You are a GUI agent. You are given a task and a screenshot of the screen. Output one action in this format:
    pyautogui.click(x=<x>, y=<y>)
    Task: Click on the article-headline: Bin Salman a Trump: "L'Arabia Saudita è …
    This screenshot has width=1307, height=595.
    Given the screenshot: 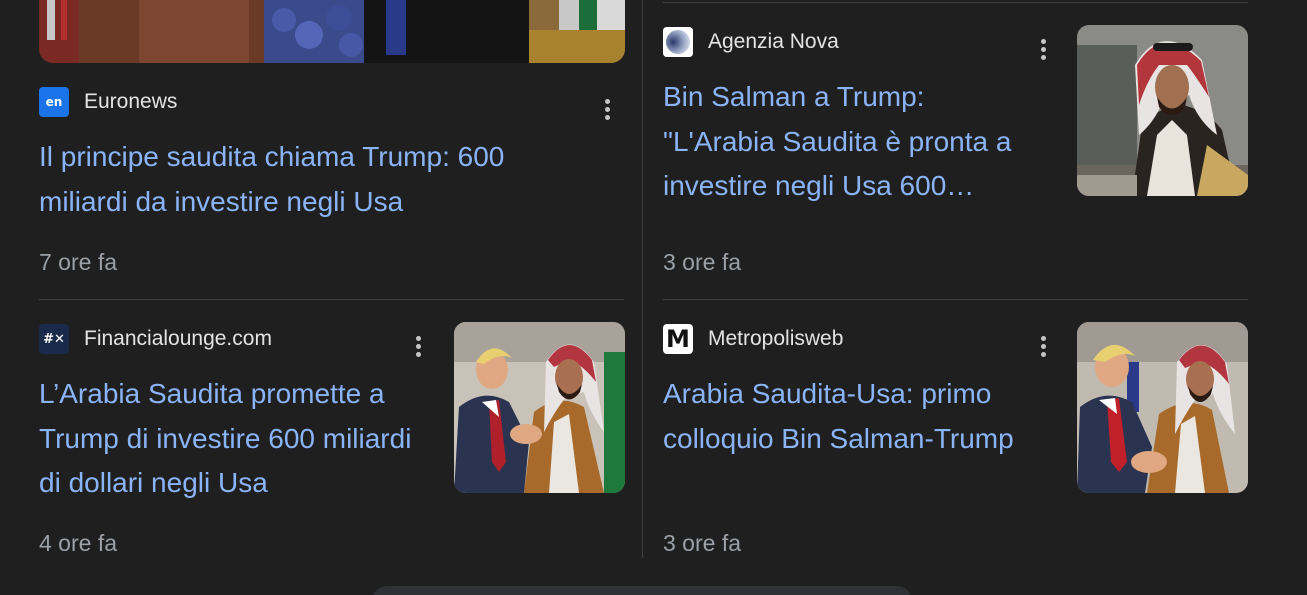 What is the action you would take?
    pyautogui.click(x=863, y=142)
    